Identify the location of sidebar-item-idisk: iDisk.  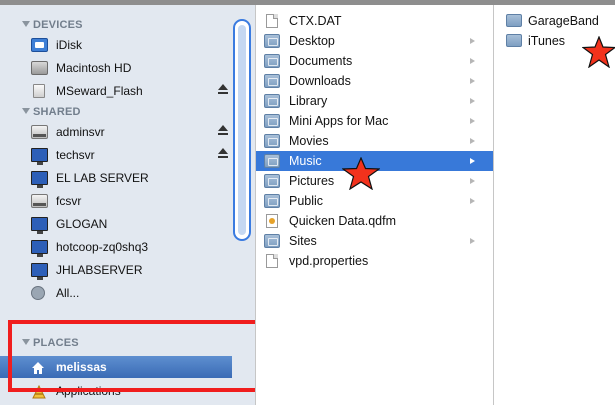
(116, 45).